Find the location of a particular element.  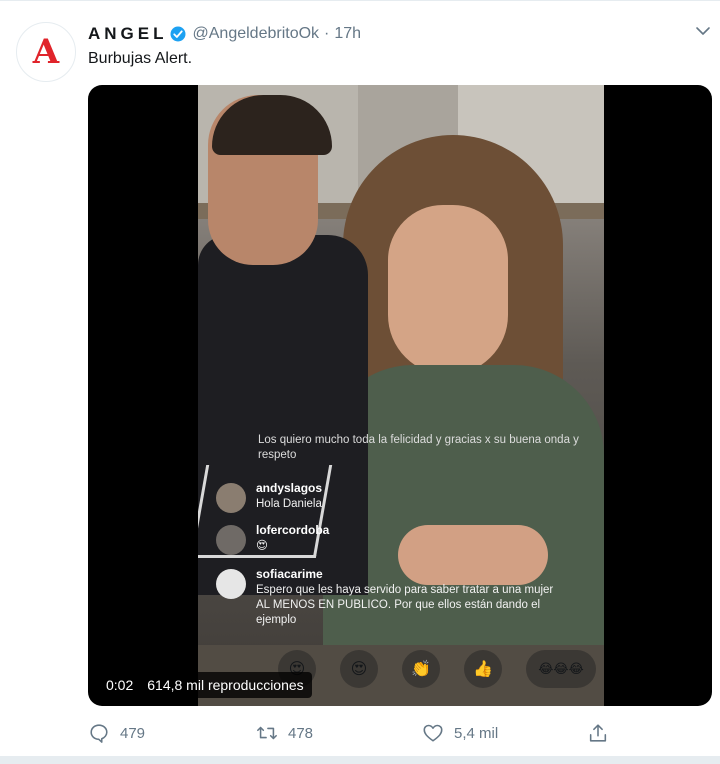

verified-badge-icon is located at coordinates (177, 34).